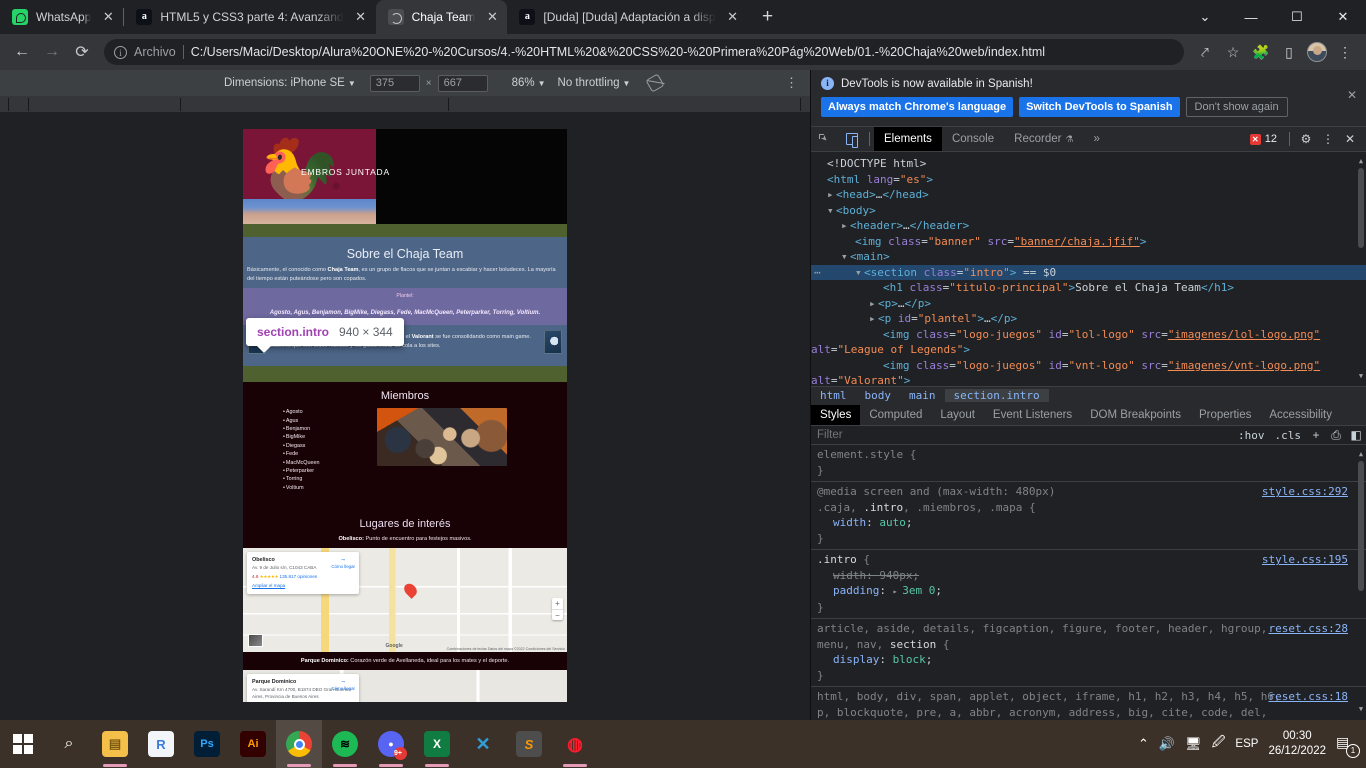 The image size is (1366, 768). What do you see at coordinates (1305, 560) in the screenshot?
I see `rule-source-link: style.css:195` at bounding box center [1305, 560].